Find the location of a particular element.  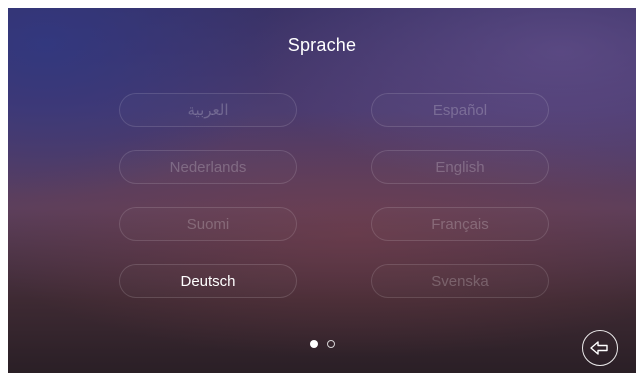

language-option-french: Français is located at coordinates (460, 224).